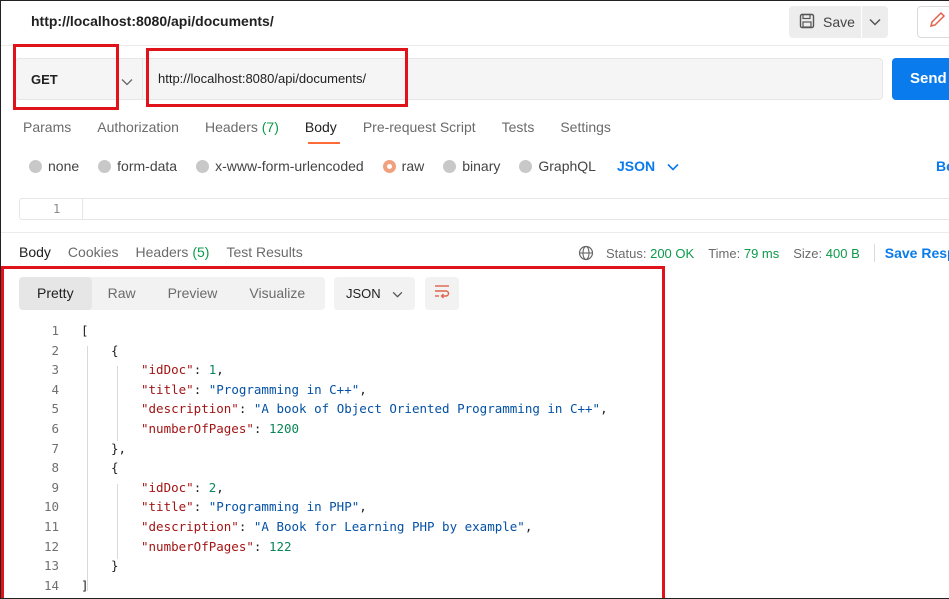 The height and width of the screenshot is (599, 949). What do you see at coordinates (93, 252) in the screenshot?
I see `tab-cookies: Cookies` at bounding box center [93, 252].